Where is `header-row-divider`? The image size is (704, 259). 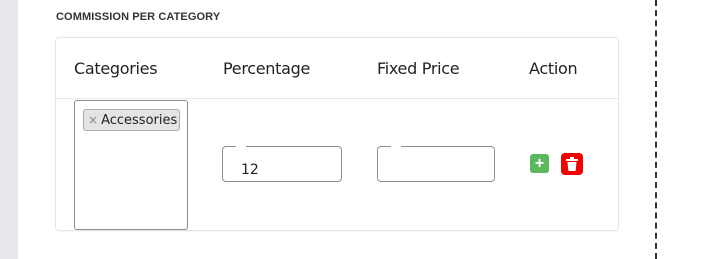
header-row-divider is located at coordinates (337, 98).